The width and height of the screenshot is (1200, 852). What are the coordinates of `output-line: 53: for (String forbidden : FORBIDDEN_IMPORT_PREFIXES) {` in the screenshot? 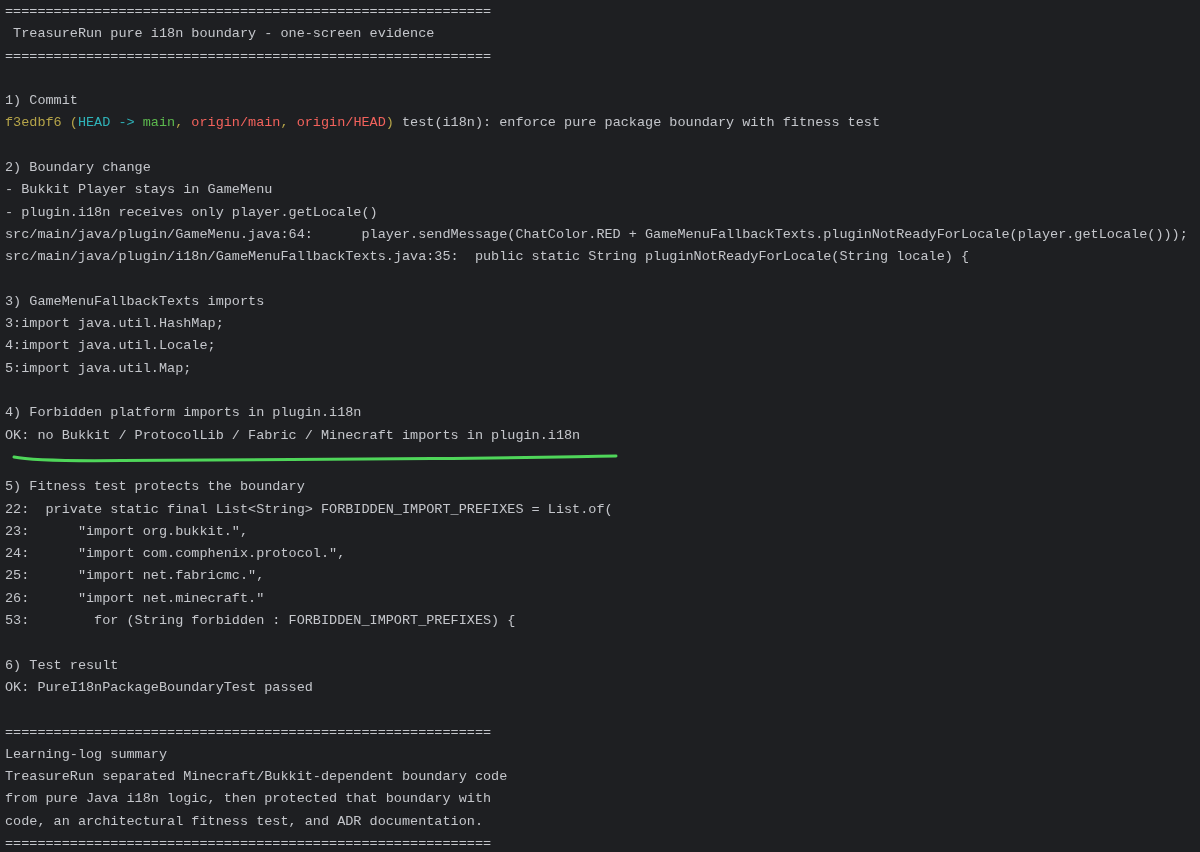 It's located at (260, 621).